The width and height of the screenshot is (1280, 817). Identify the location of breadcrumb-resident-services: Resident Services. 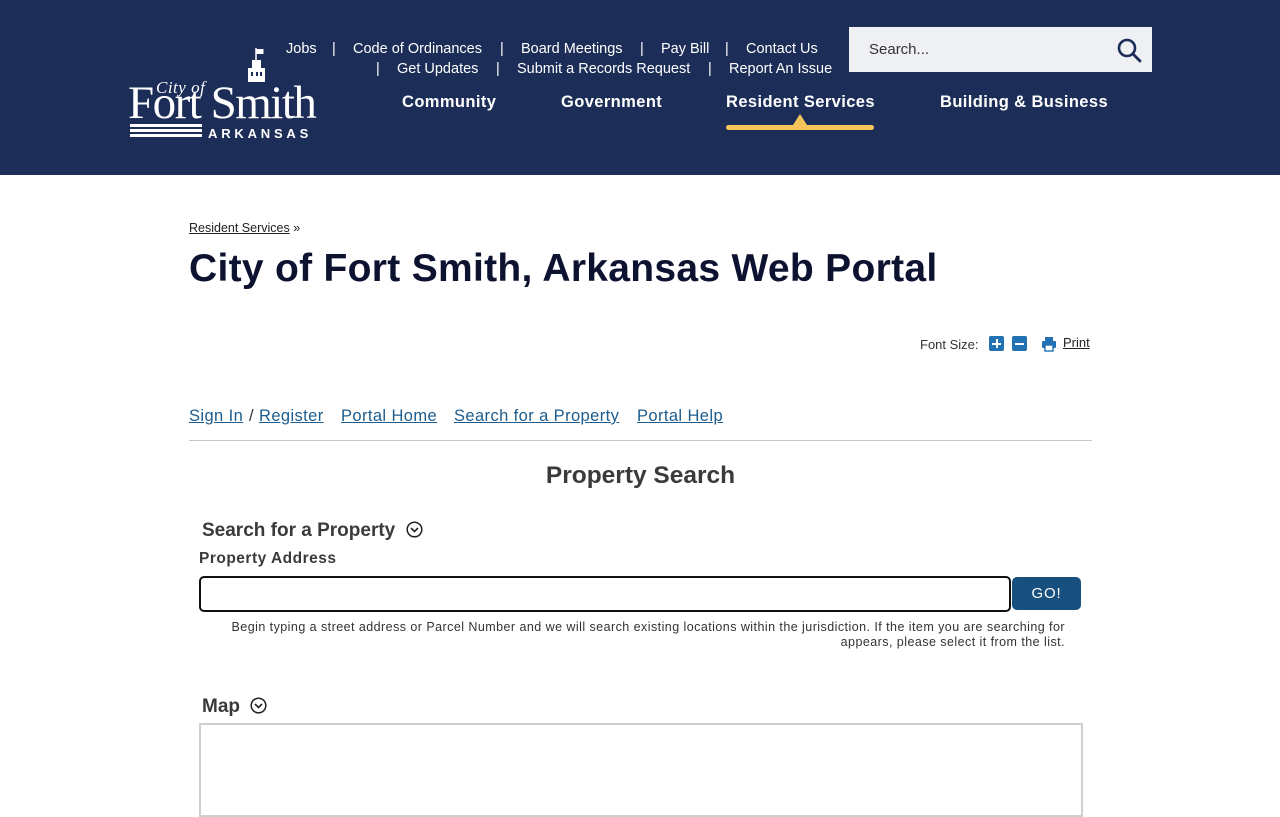
(239, 228).